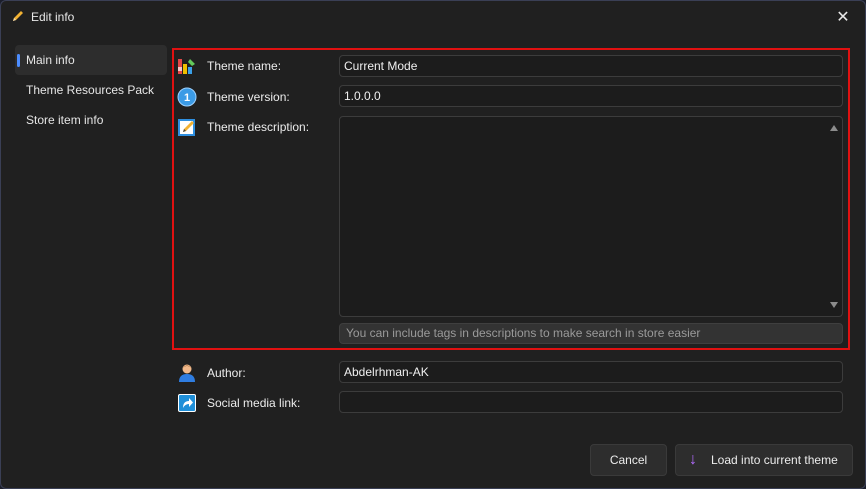 Image resolution: width=866 pixels, height=489 pixels. What do you see at coordinates (591, 96) in the screenshot?
I see `theme-version-input: 1.0.0.0` at bounding box center [591, 96].